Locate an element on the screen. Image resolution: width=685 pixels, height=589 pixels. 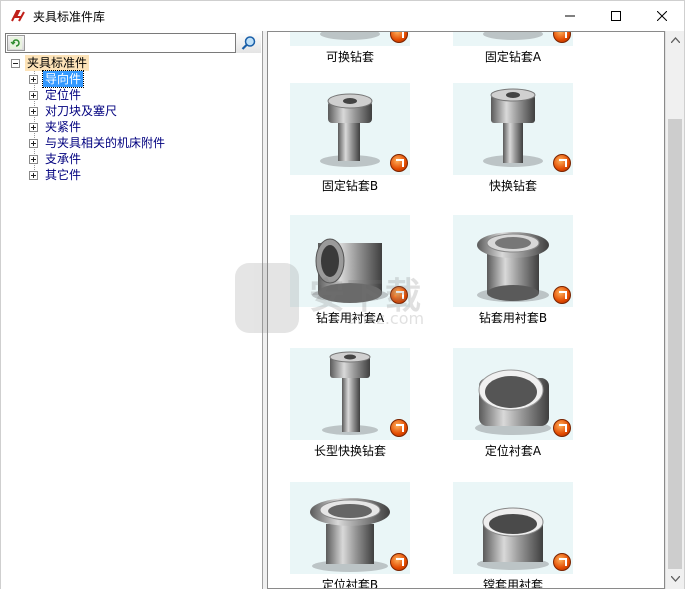
close-icon is located at coordinates (662, 16).